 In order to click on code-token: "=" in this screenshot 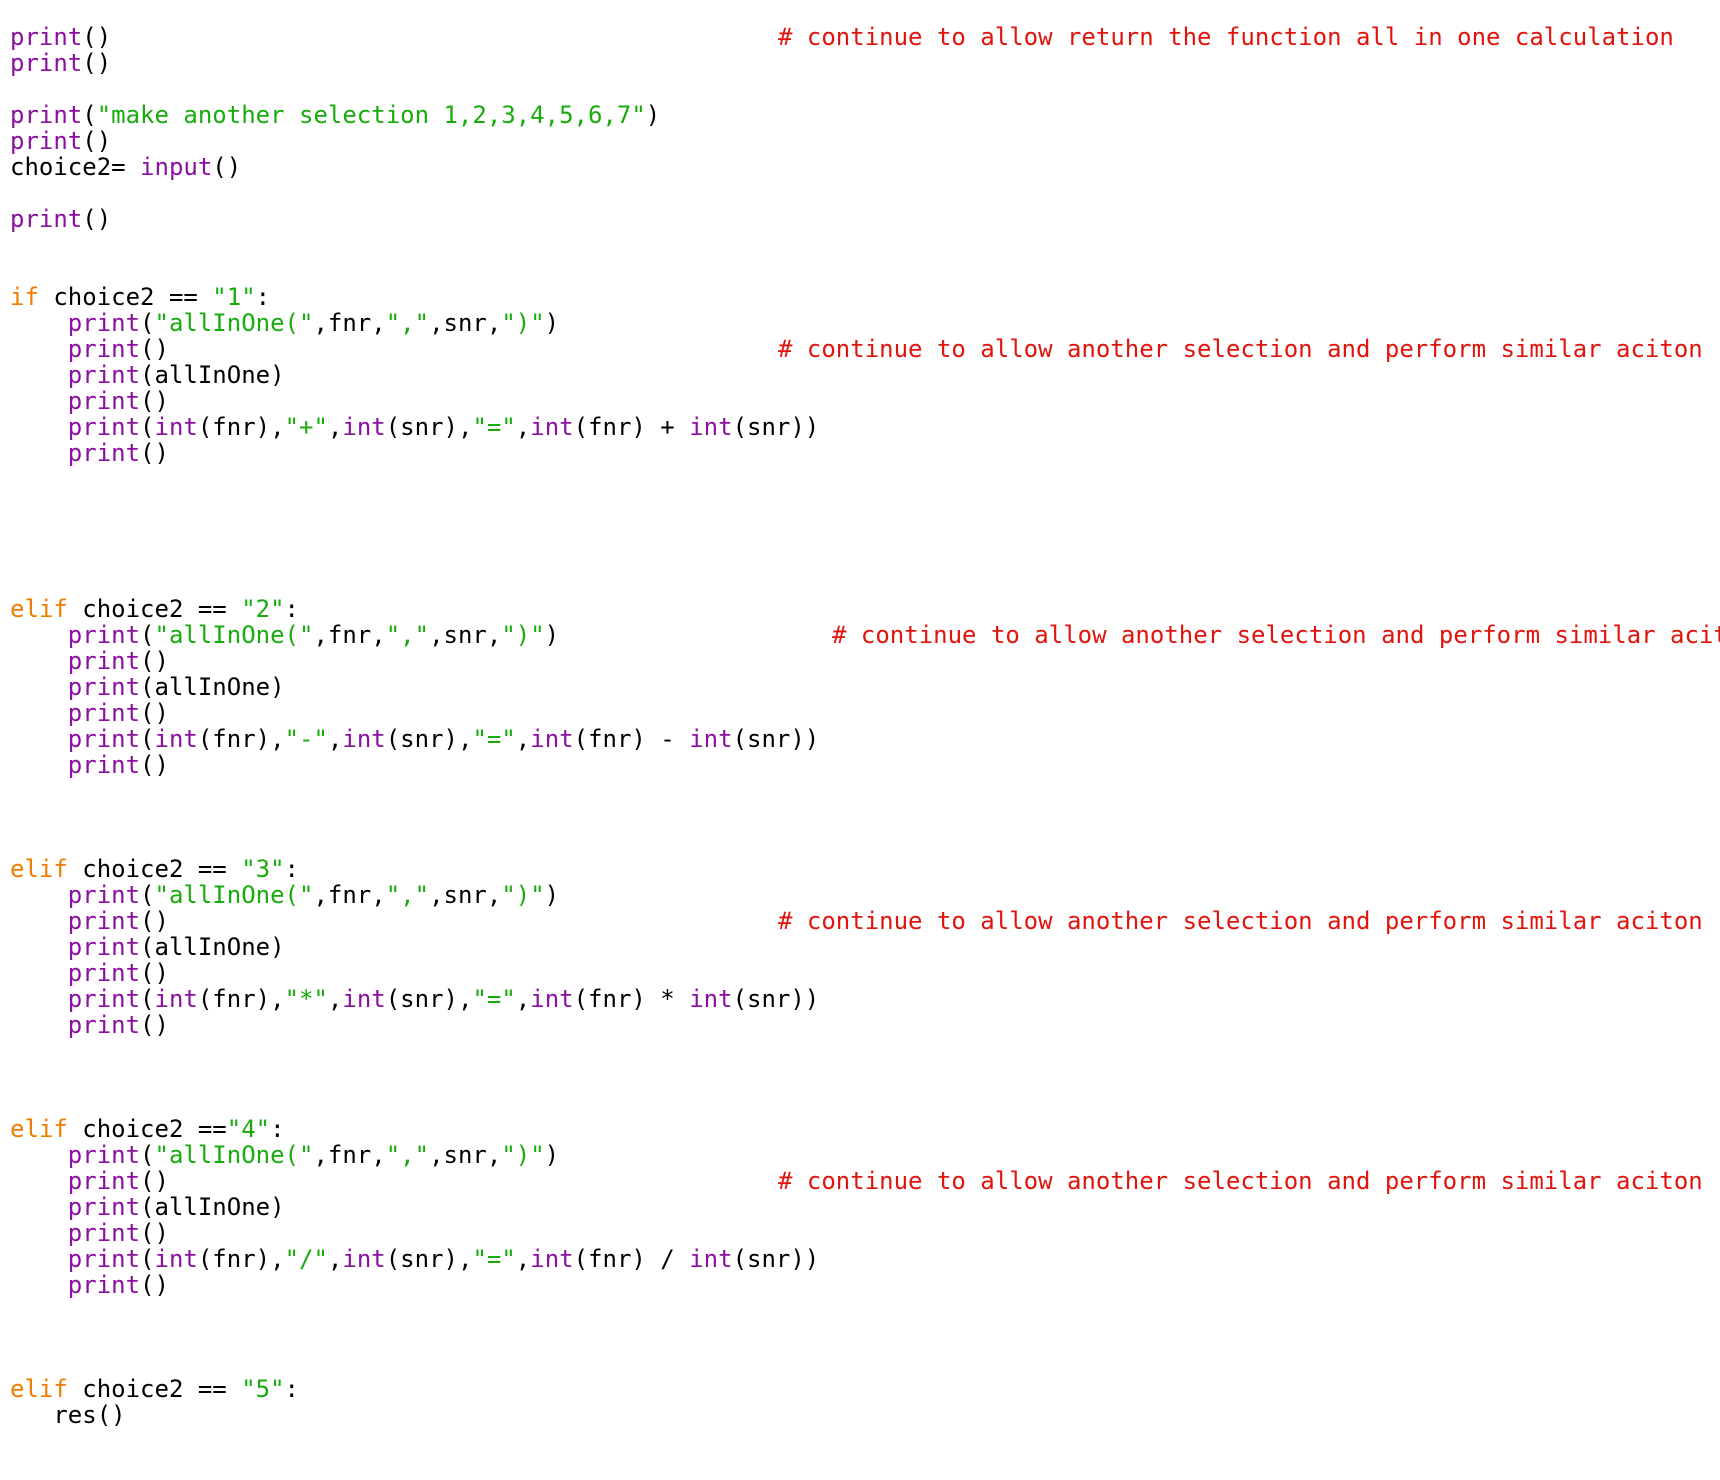, I will do `click(494, 427)`.